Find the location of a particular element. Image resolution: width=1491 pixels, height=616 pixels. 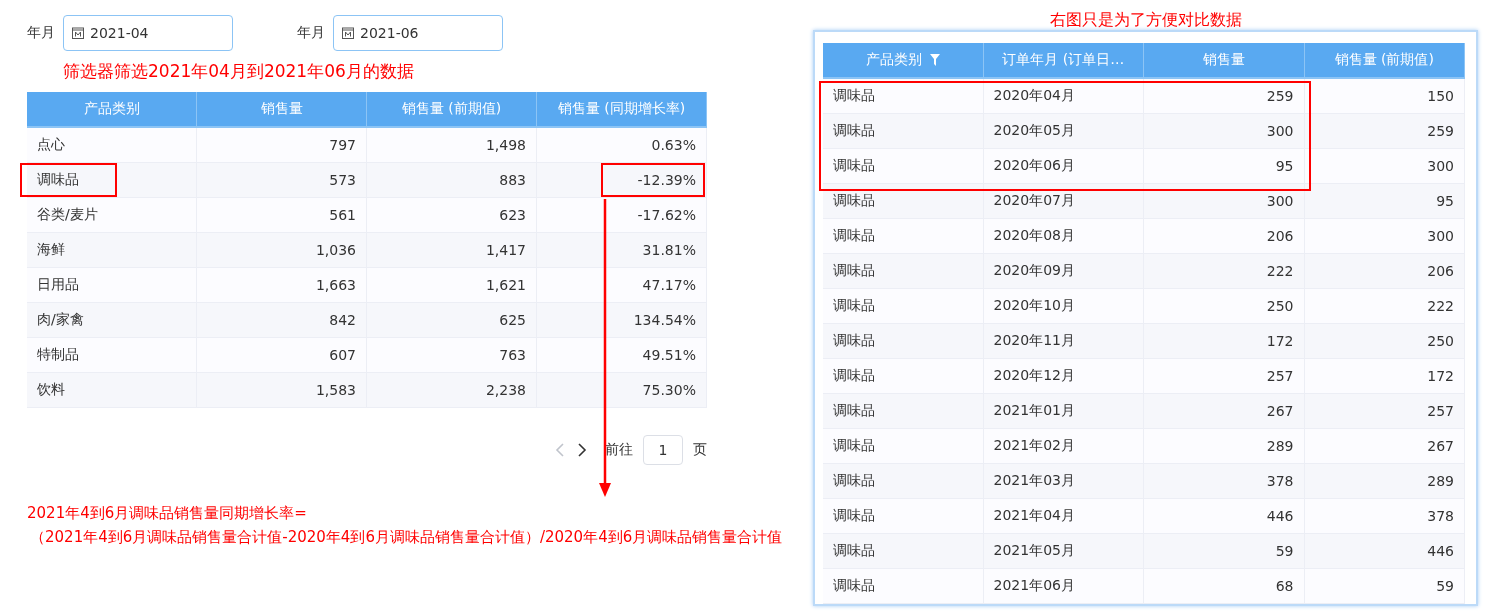

table-cell: 625 is located at coordinates (452, 320).